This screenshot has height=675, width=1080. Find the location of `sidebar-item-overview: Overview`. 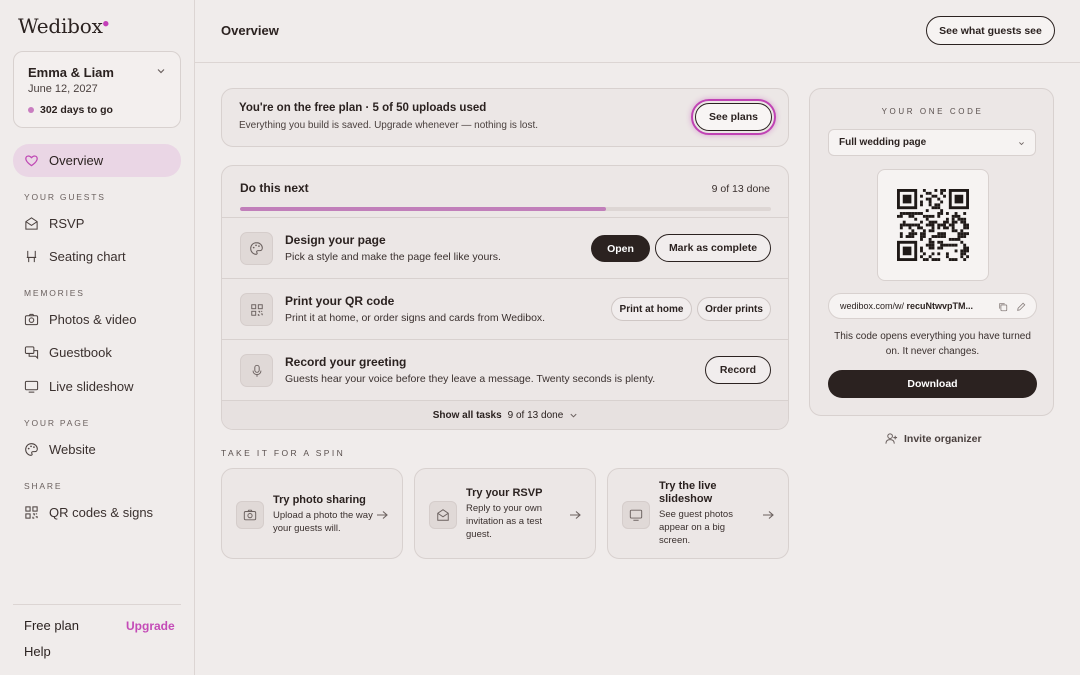

sidebar-item-overview: Overview is located at coordinates (97, 160).